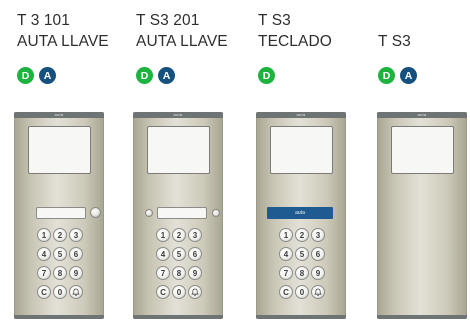  I want to click on product-model: T 3 101, so click(43, 20).